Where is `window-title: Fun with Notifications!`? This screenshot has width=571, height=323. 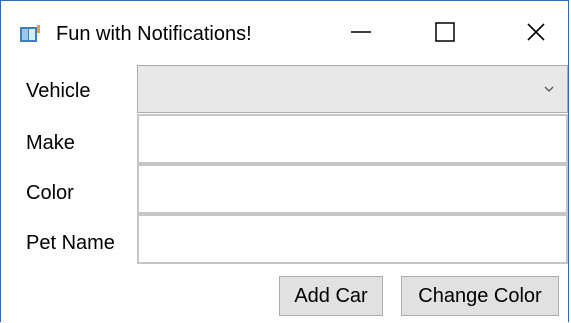 window-title: Fun with Notifications! is located at coordinates (154, 34).